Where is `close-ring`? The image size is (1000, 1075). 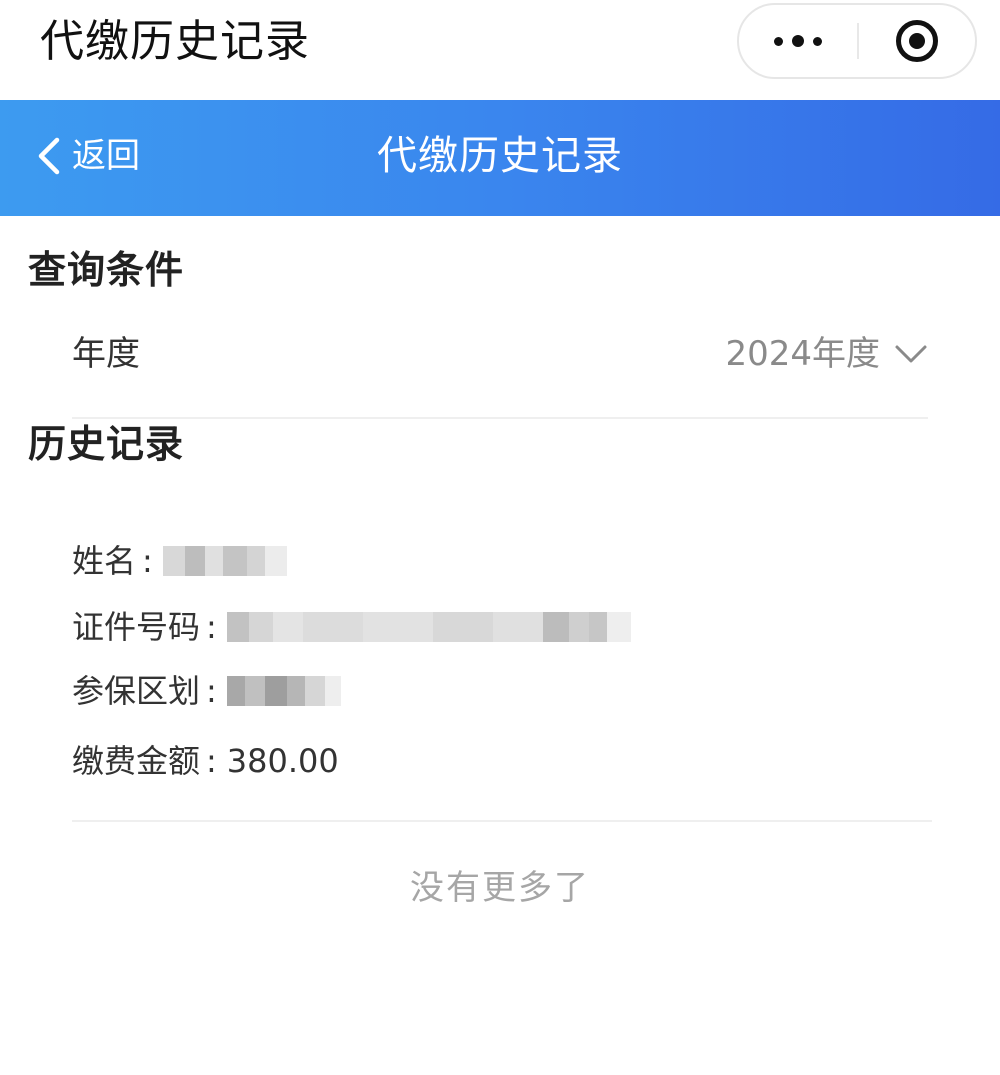 close-ring is located at coordinates (917, 41).